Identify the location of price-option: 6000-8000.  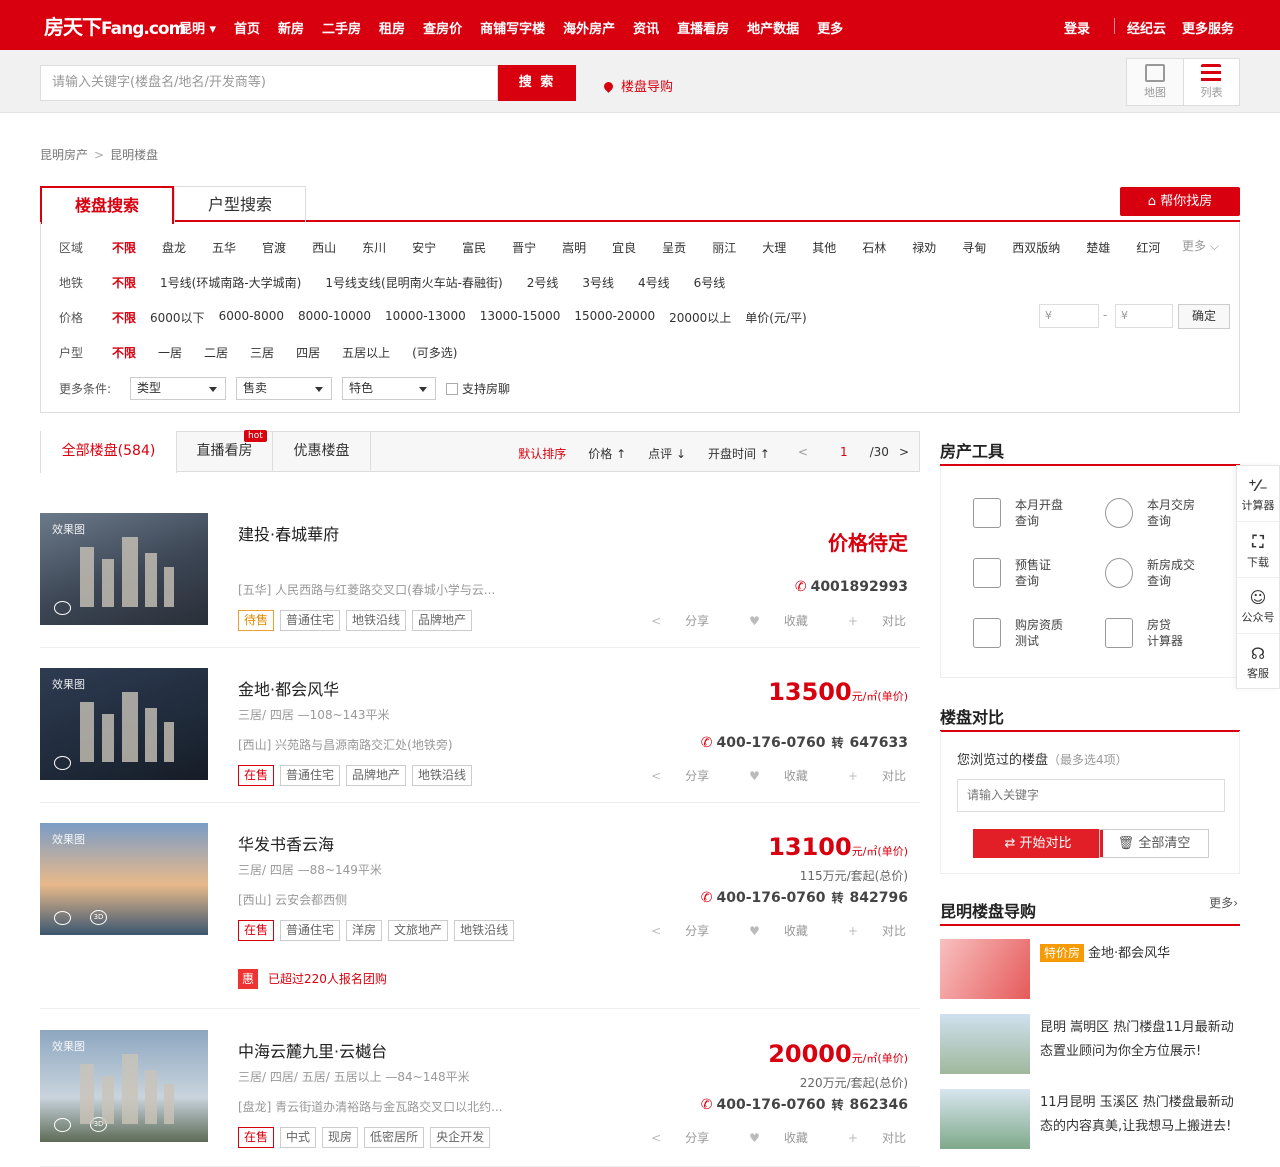
(251, 317).